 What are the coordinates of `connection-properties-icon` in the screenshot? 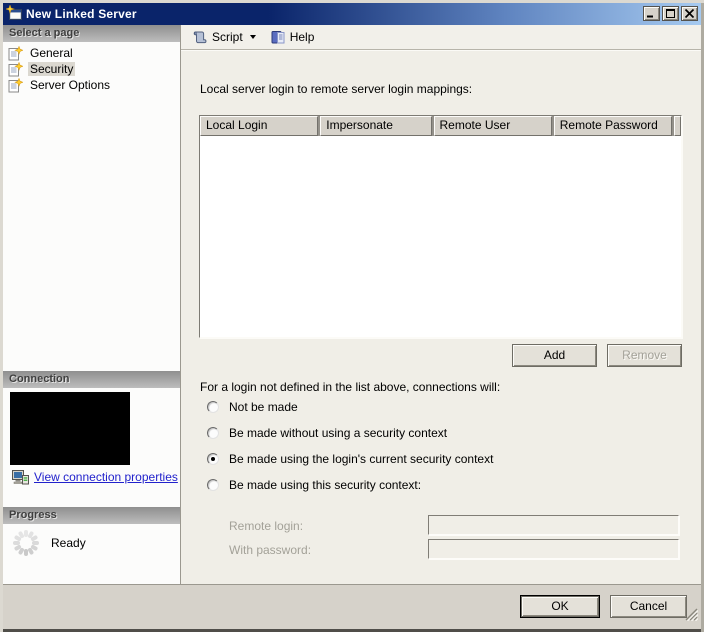 It's located at (20, 477).